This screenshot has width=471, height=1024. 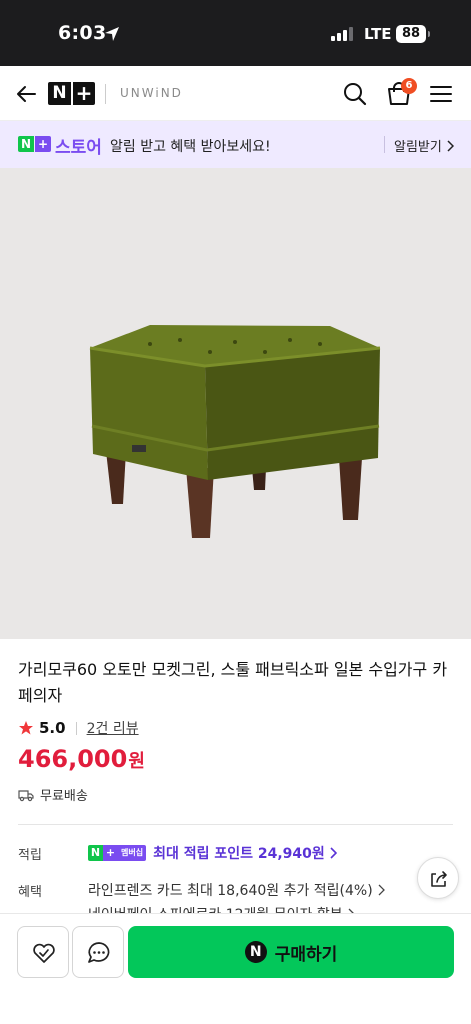 I want to click on buy-button: N 구매하기, so click(x=291, y=952).